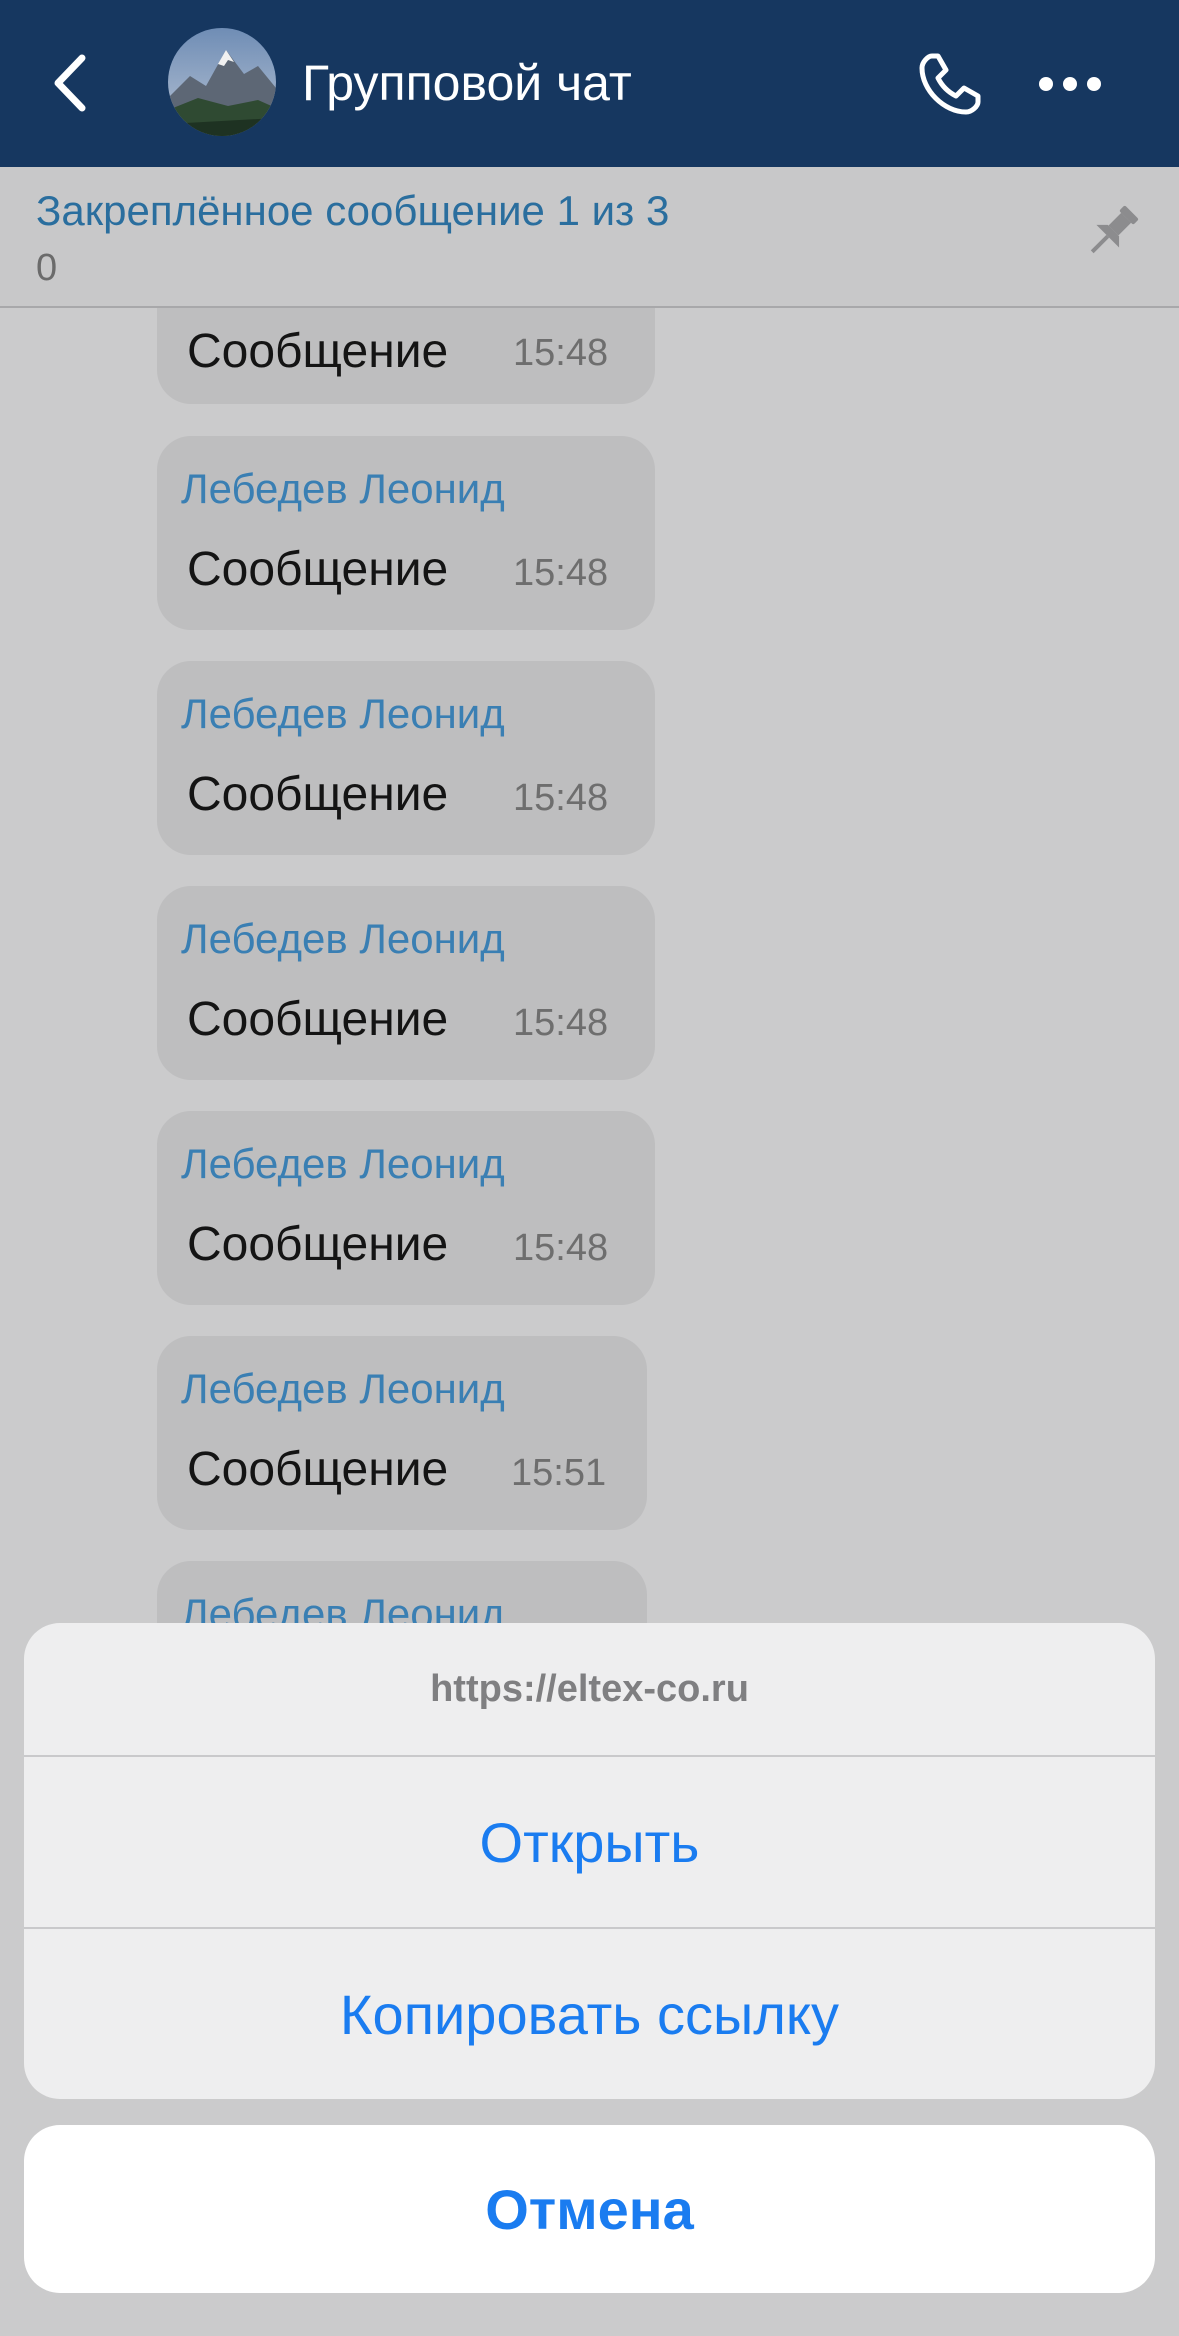 The width and height of the screenshot is (1179, 2336). What do you see at coordinates (353, 210) in the screenshot?
I see `pinned-title: Закреплённое сообщение 1 из 3` at bounding box center [353, 210].